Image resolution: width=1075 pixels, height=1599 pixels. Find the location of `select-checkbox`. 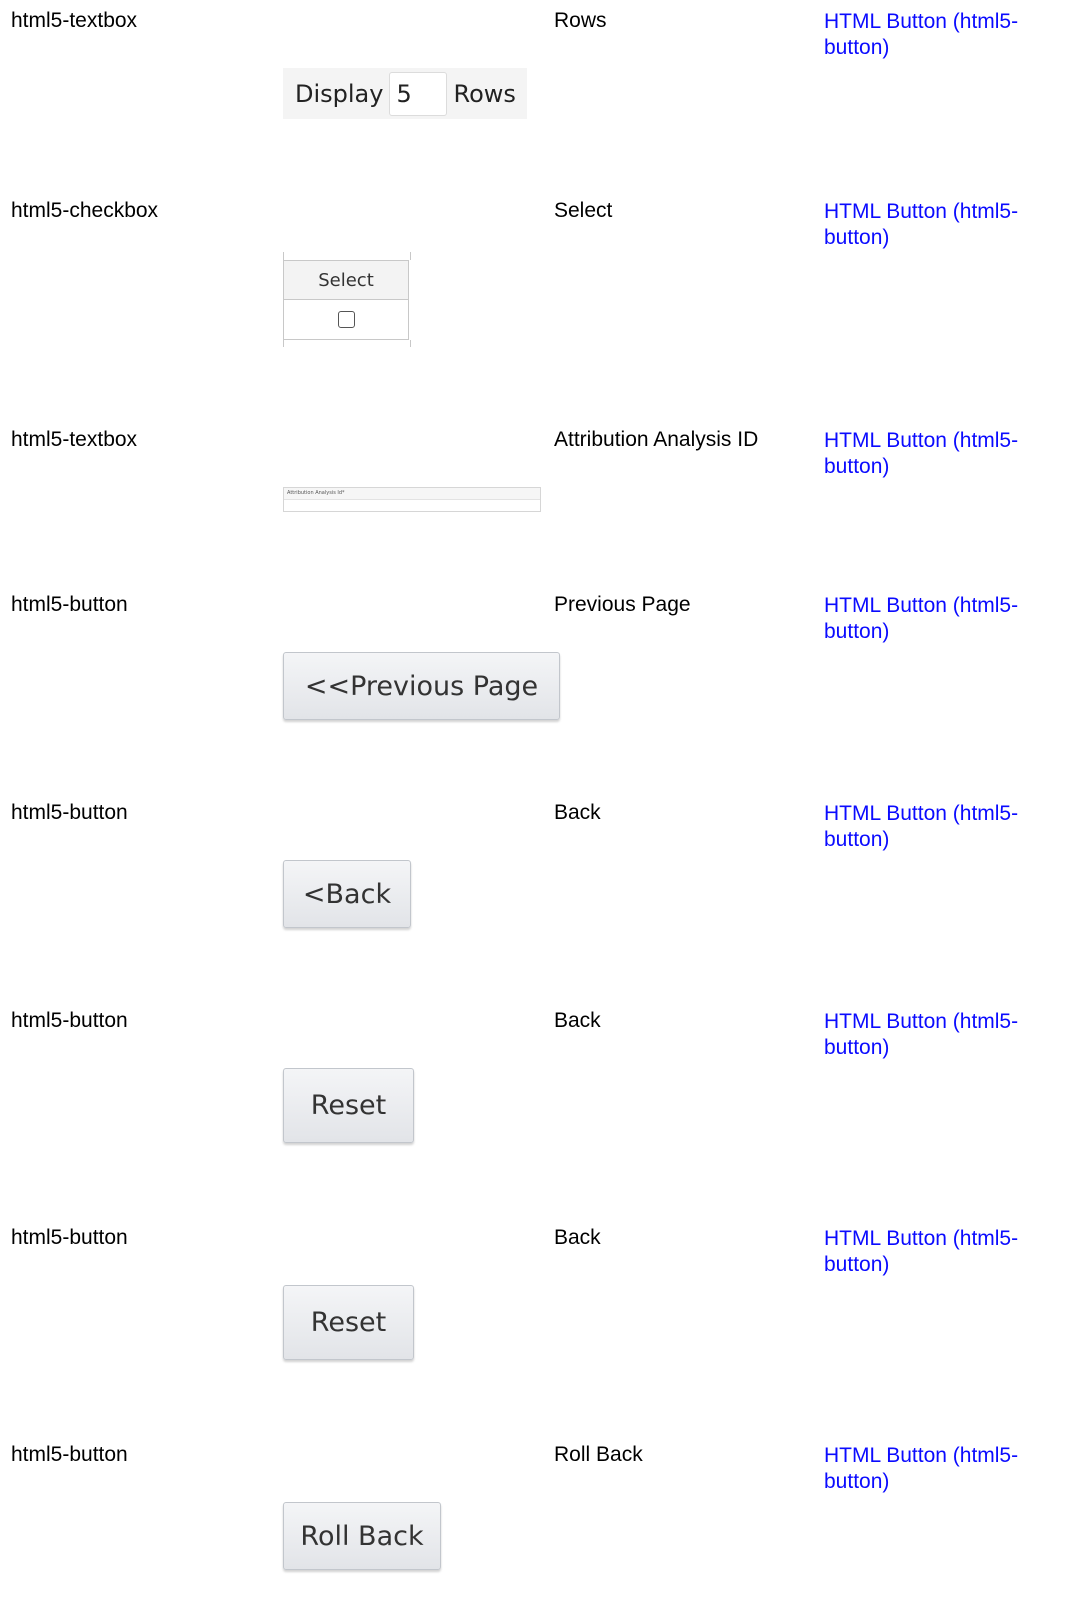

select-checkbox is located at coordinates (346, 319).